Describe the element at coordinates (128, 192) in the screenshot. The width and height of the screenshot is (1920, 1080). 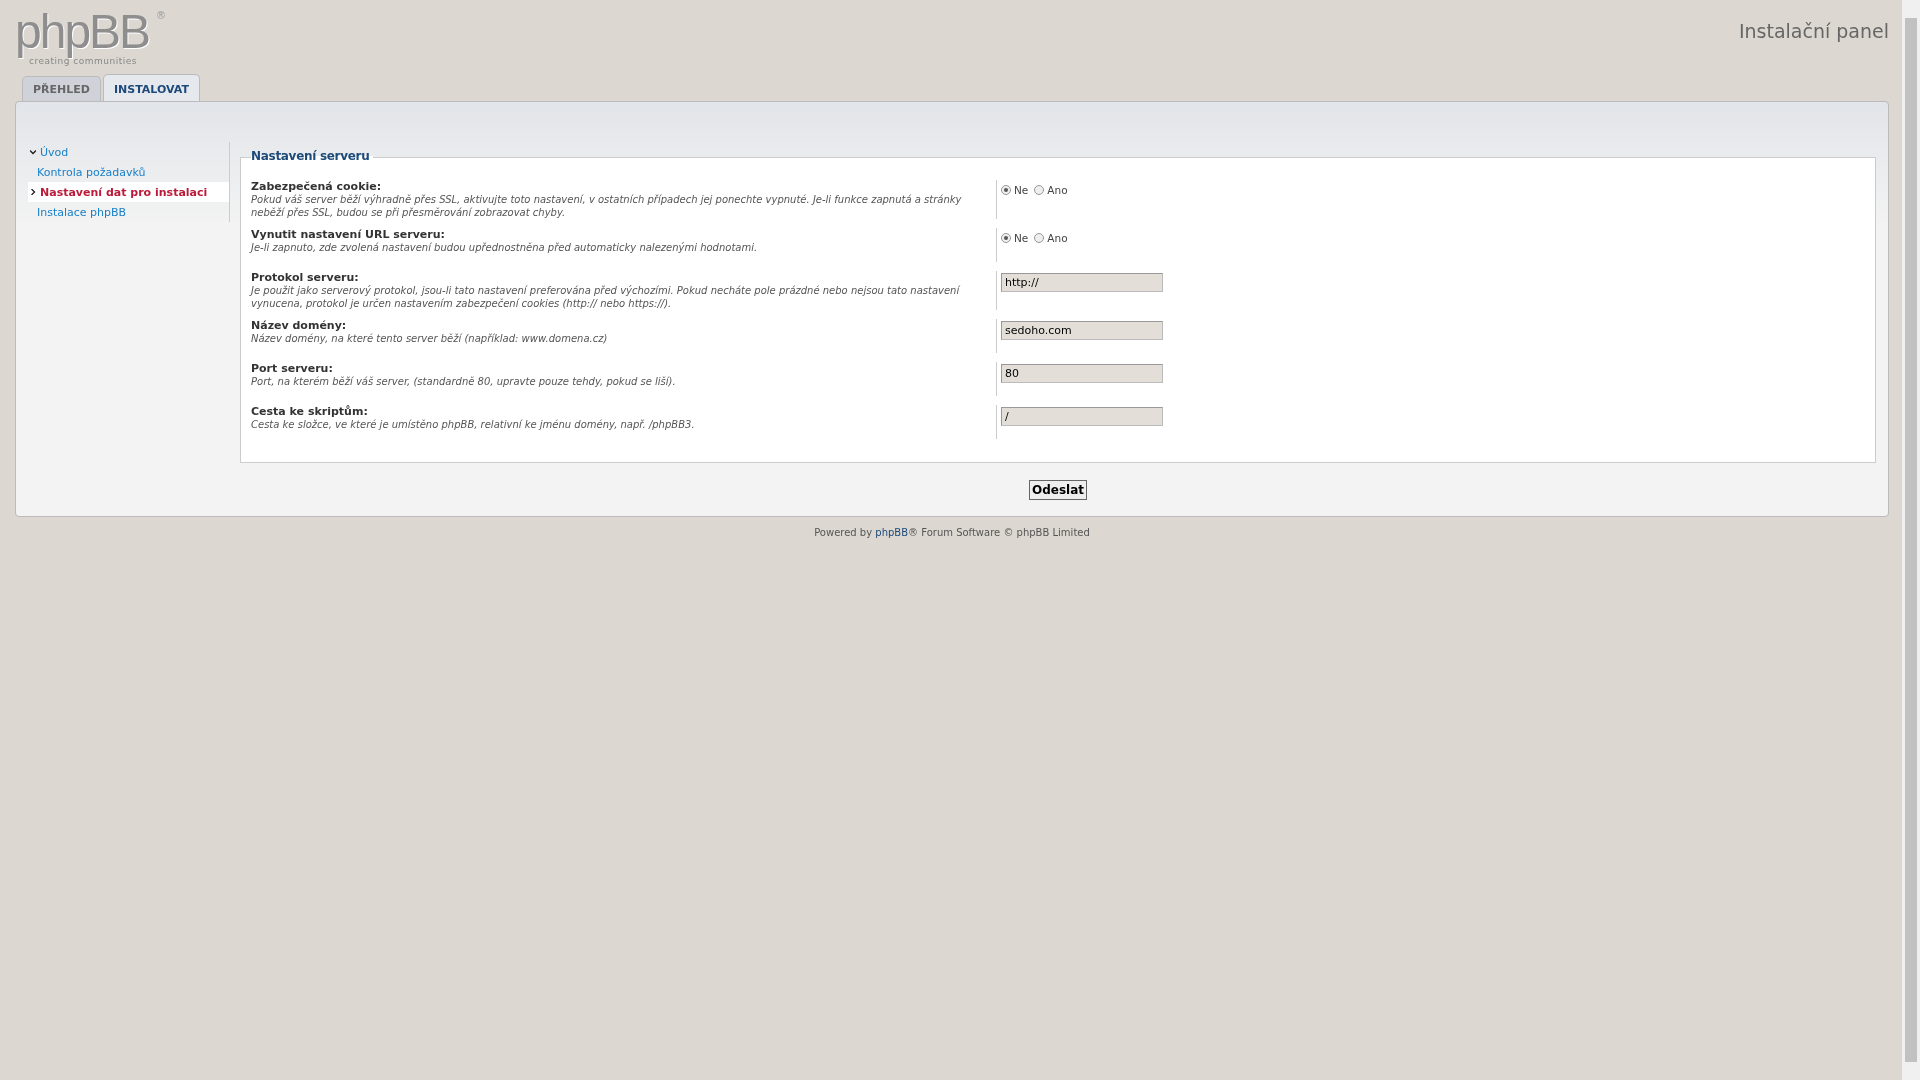
I see `nav-item: Nastavení dat pro instalaci` at that location.